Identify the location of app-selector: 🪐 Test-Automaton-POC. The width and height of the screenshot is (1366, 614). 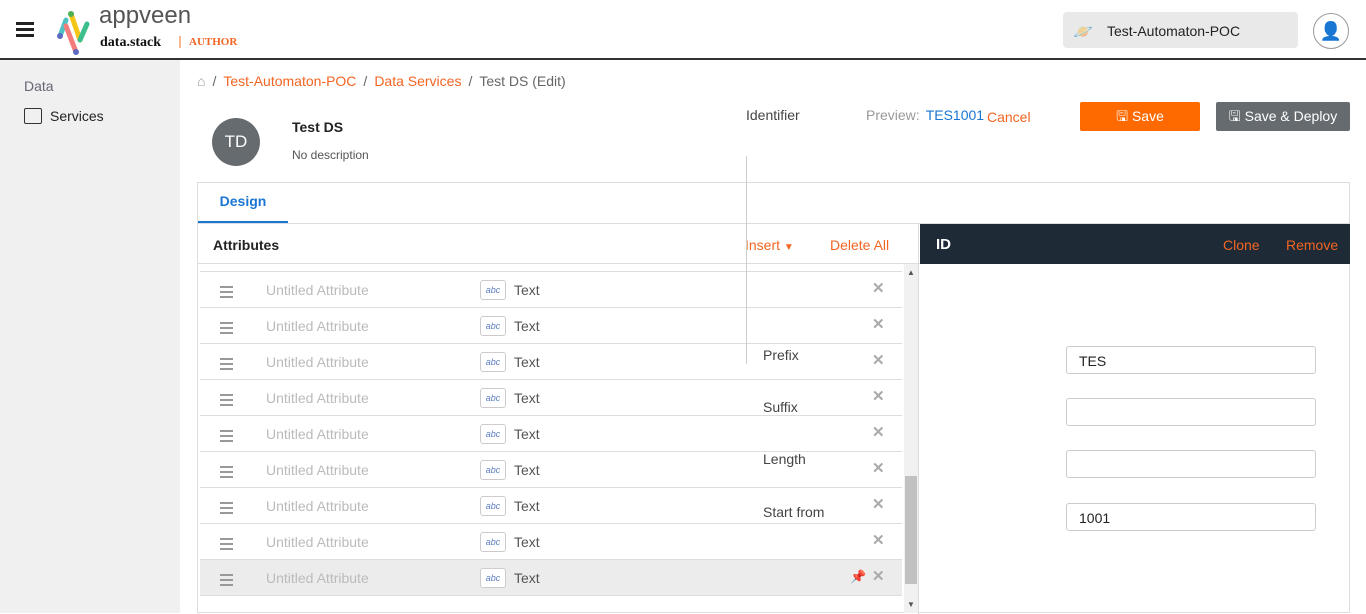
(1180, 30).